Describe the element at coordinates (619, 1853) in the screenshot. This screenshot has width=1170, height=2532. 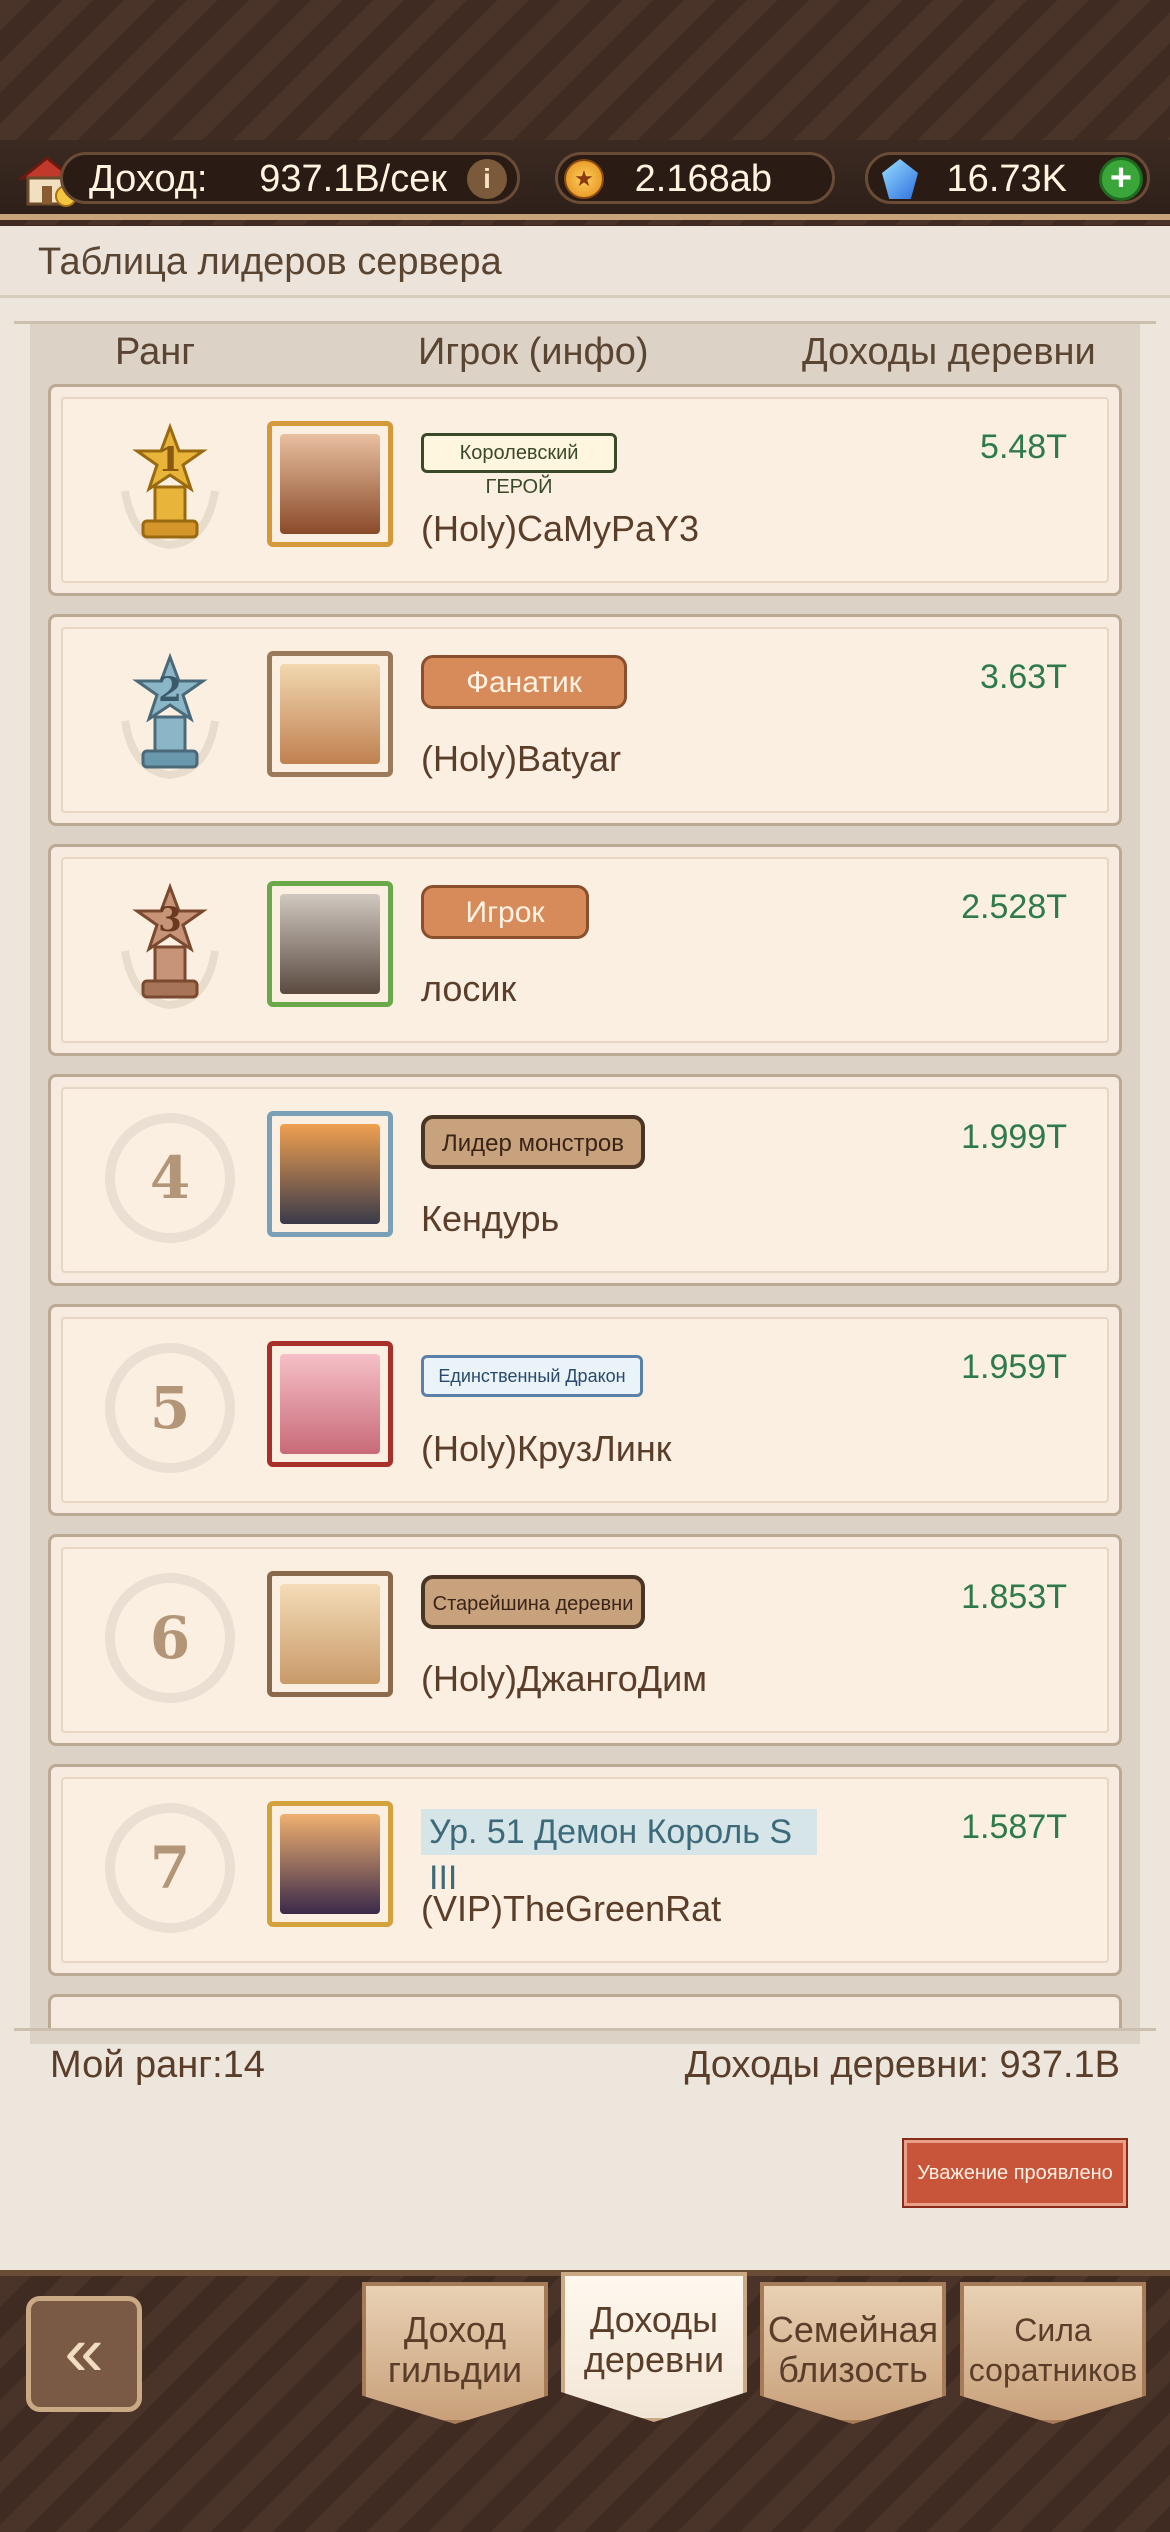
I see `title-badge: Ур. 51 Демон Король S III` at that location.